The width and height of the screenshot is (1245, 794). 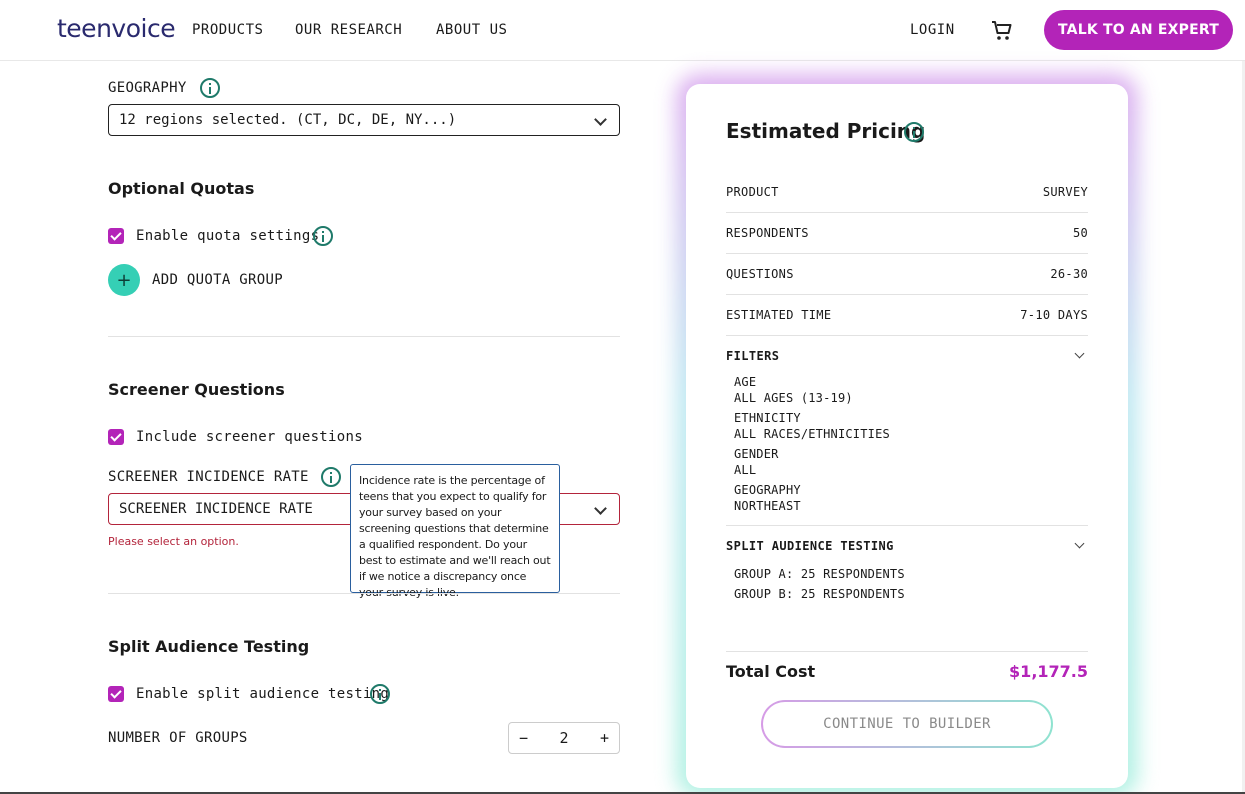 I want to click on add-quota-group-button: +, so click(x=124, y=280).